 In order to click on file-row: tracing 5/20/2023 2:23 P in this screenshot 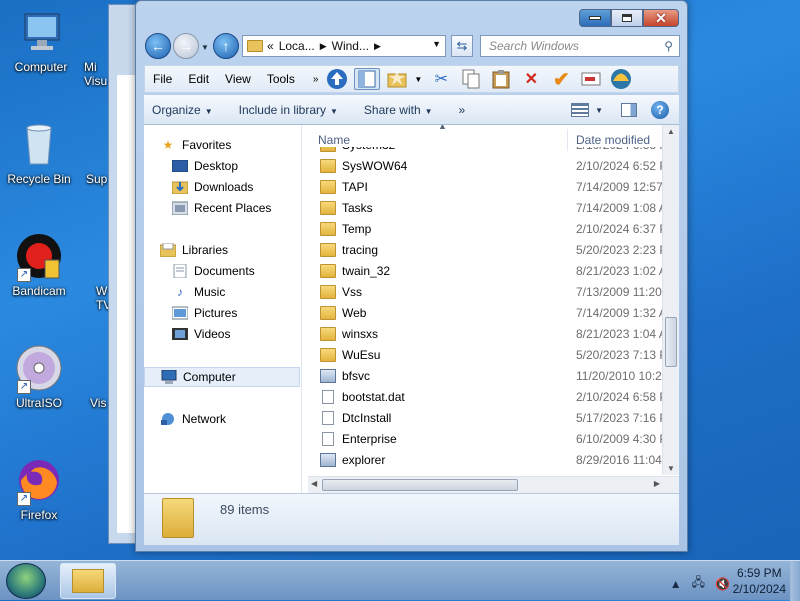, I will do `click(489, 249)`.